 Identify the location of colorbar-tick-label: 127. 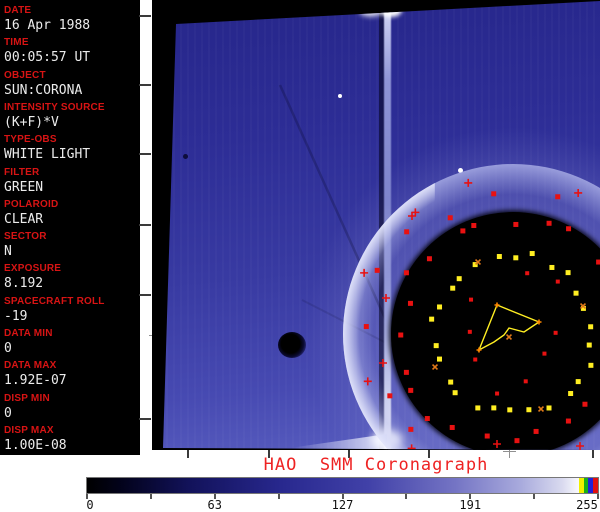
(342, 505).